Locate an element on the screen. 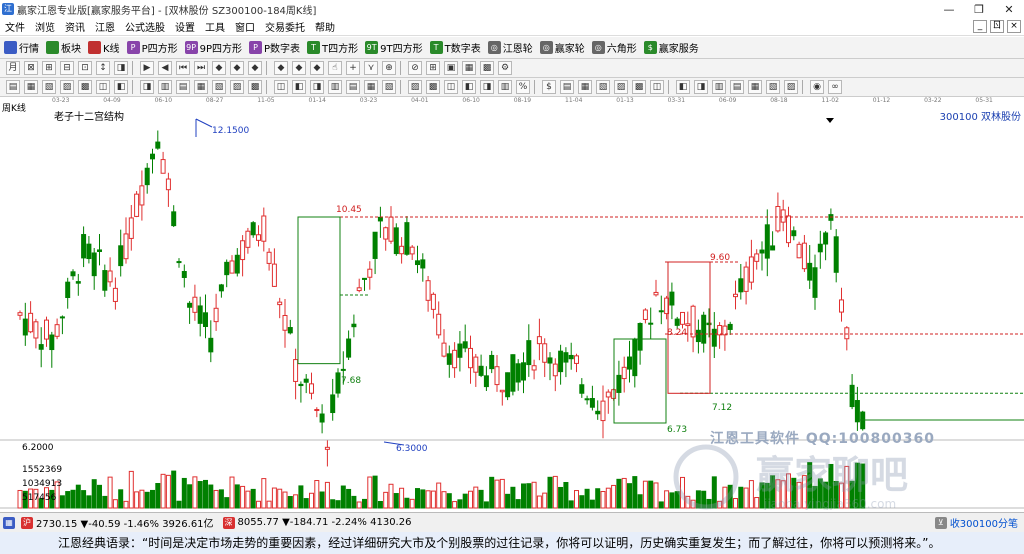 This screenshot has width=1024, height=554. toolbar3_icons-icon-15: ◧ is located at coordinates (299, 87).